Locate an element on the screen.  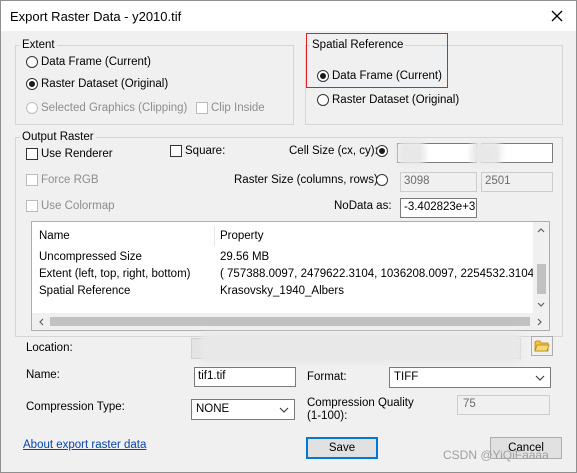
close-icon is located at coordinates (557, 16).